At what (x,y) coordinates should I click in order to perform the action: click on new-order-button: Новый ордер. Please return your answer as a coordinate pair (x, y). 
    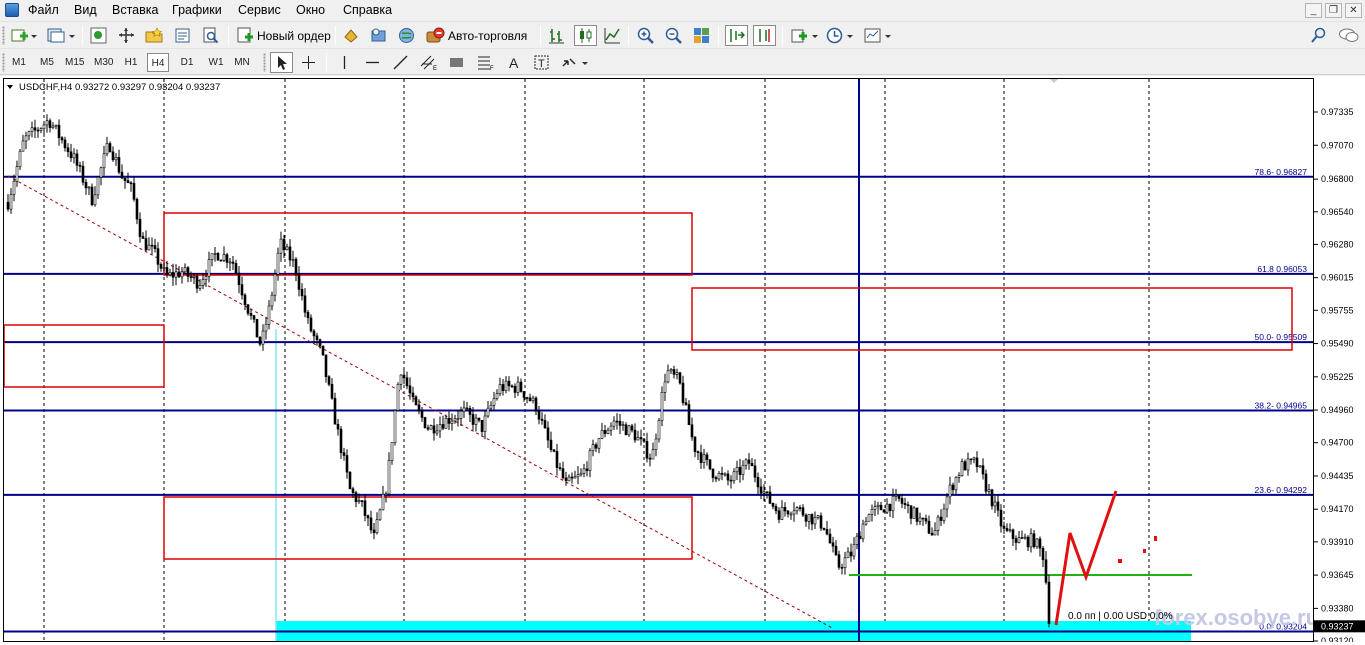
    Looking at the image, I should click on (284, 35).